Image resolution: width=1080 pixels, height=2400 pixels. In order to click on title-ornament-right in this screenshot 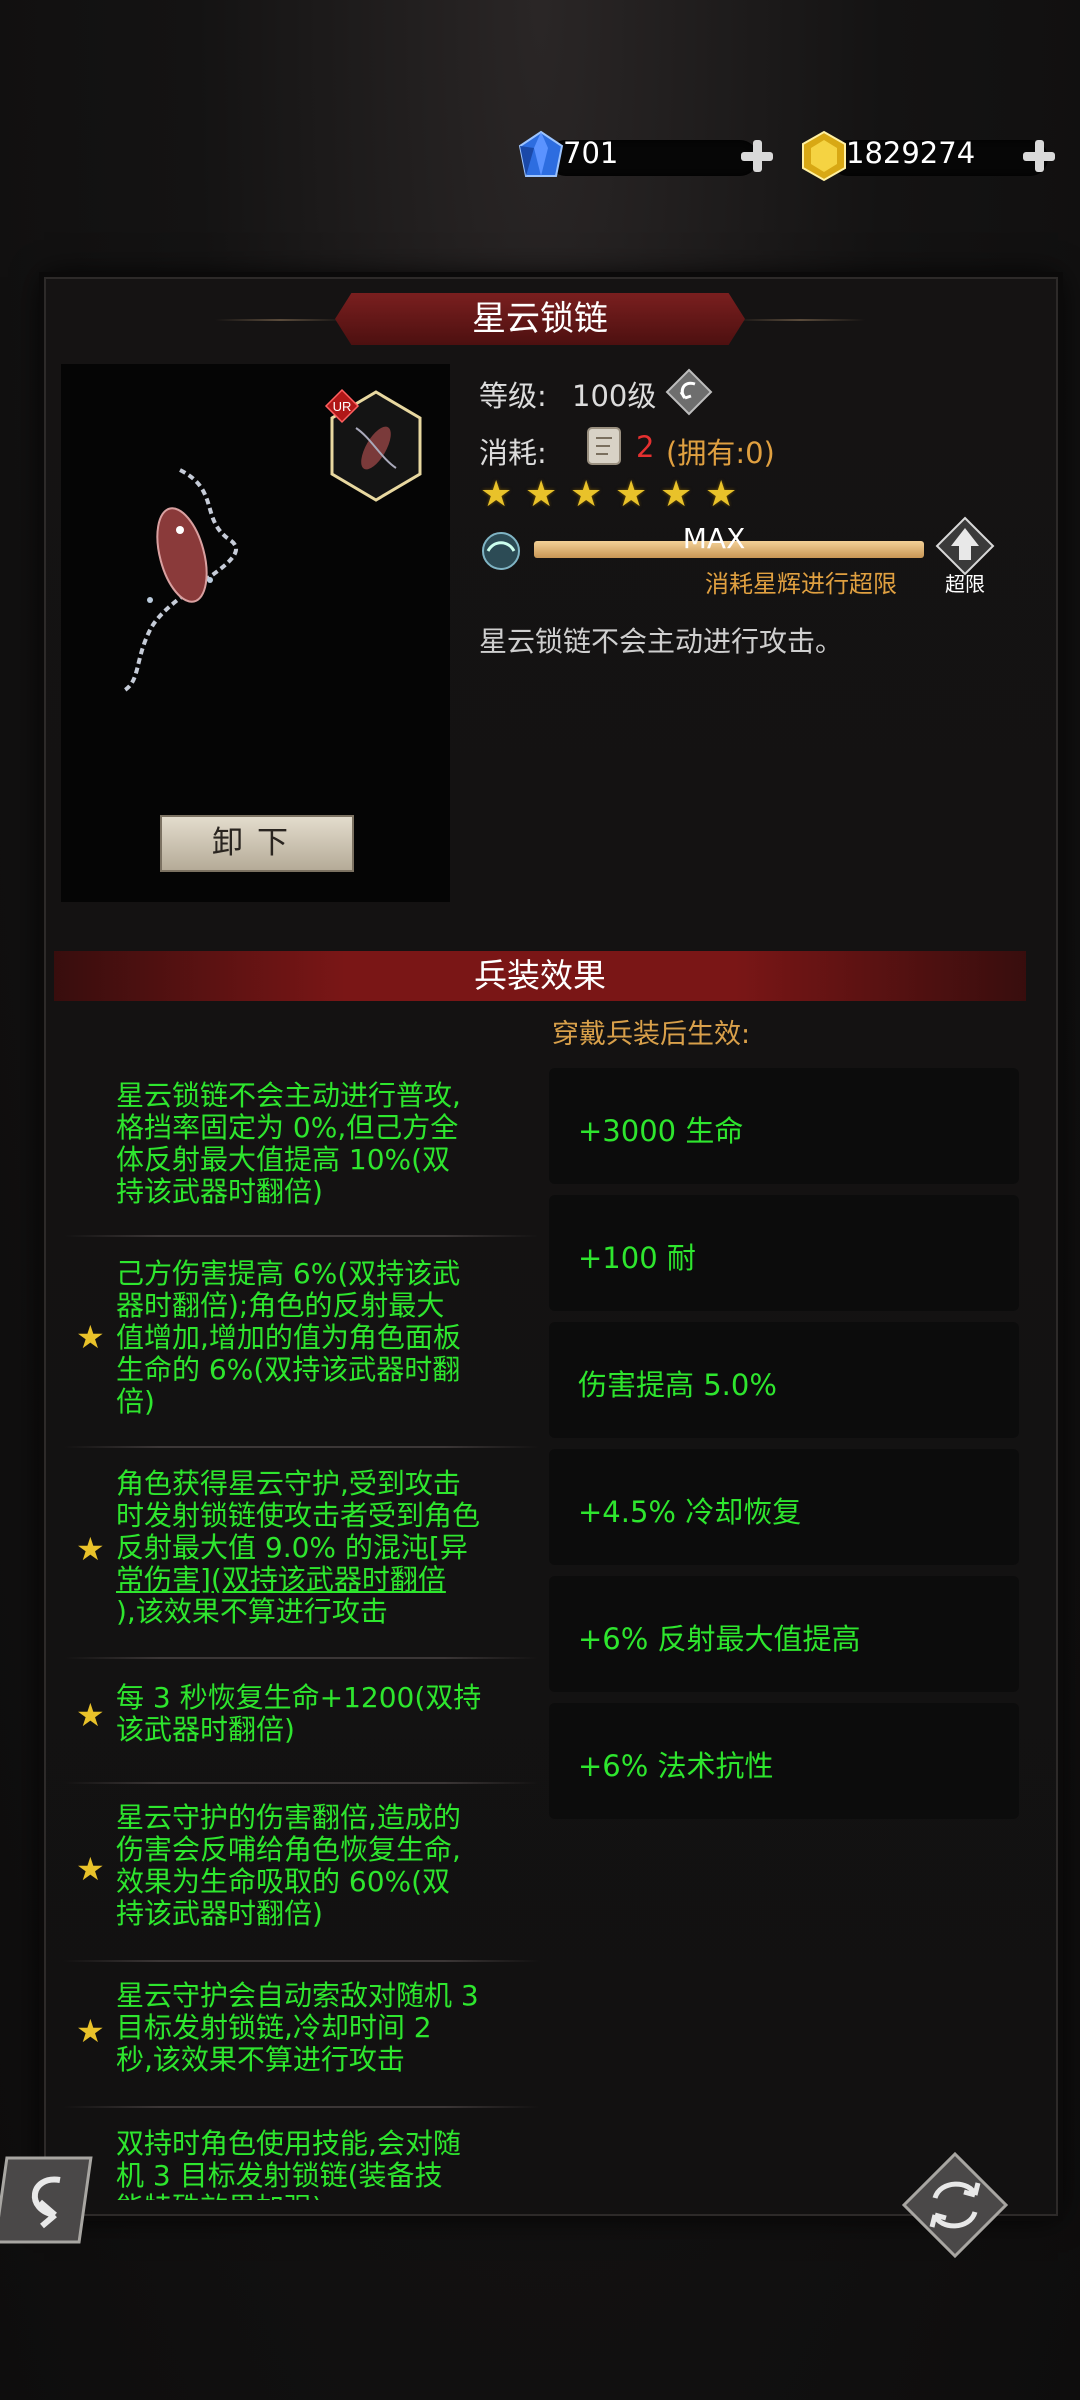, I will do `click(800, 320)`.